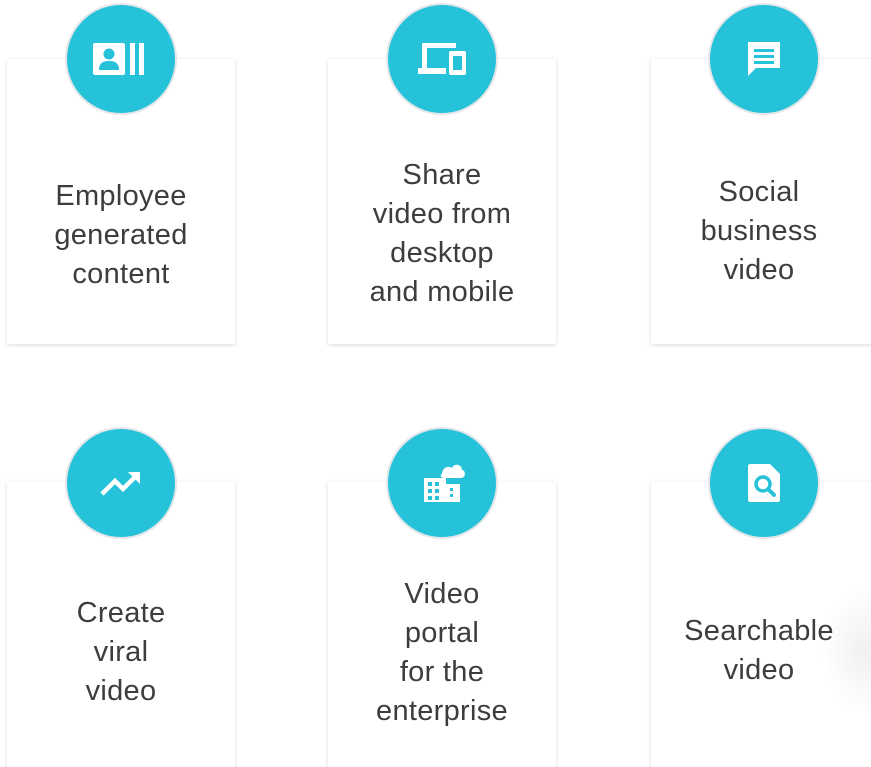 The height and width of the screenshot is (767, 871). Describe the element at coordinates (118, 59) in the screenshot. I see `contact-card-icon` at that location.